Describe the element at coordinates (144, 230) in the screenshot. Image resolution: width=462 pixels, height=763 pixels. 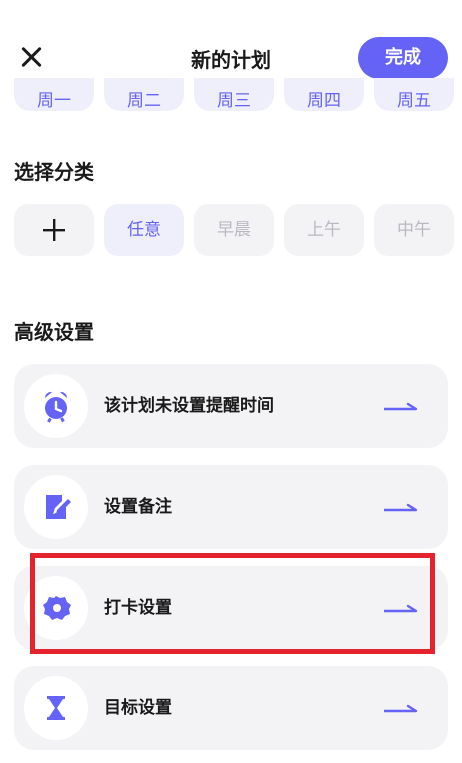
I see `category-any: 任意` at that location.